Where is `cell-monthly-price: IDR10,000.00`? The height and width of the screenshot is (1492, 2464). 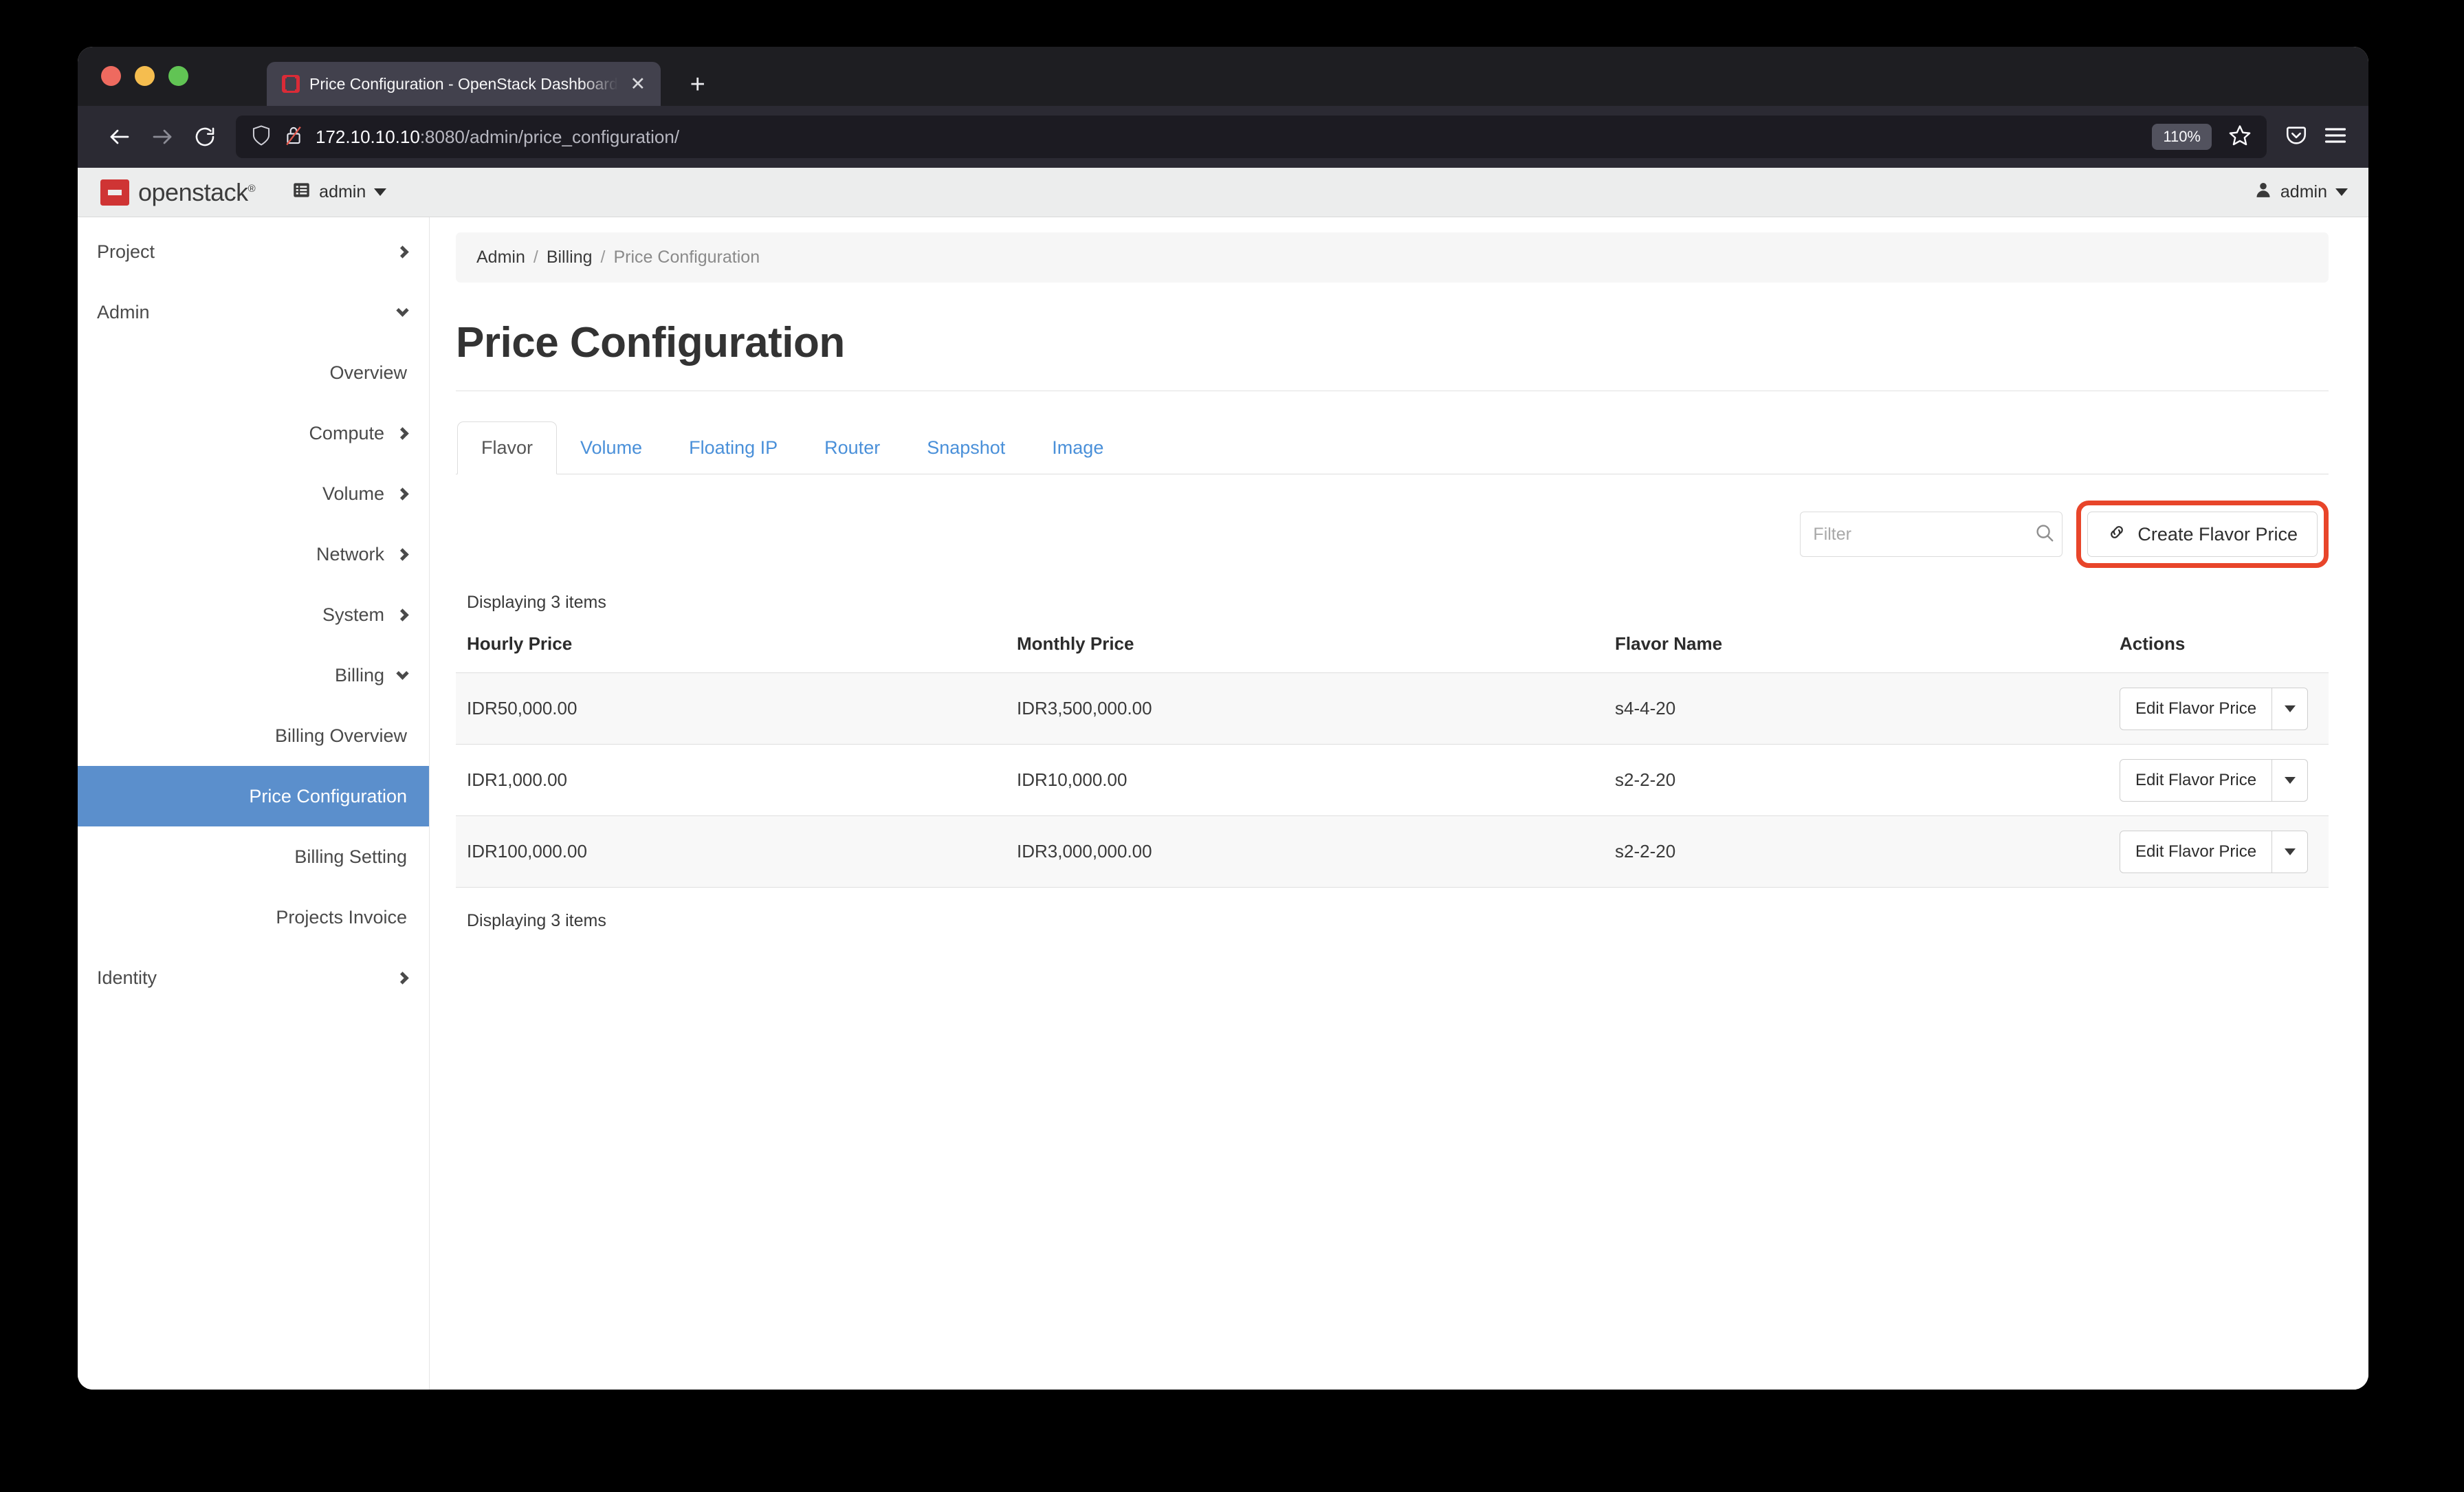
cell-monthly-price: IDR10,000.00 is located at coordinates (1305, 780).